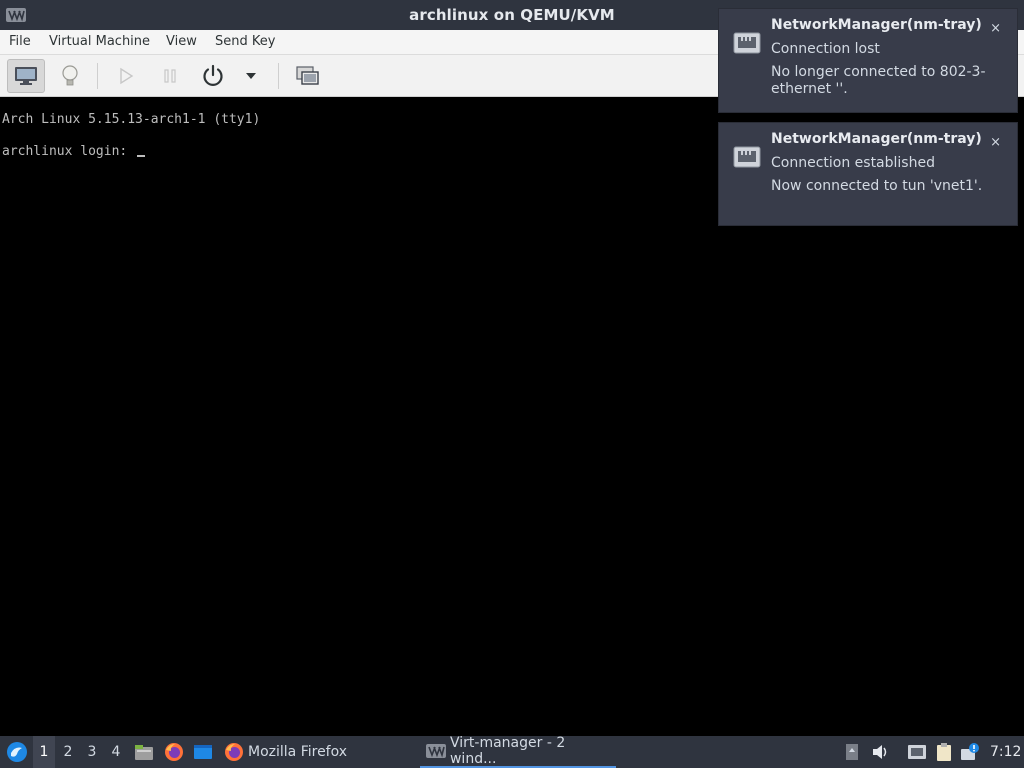 The width and height of the screenshot is (1024, 768). I want to click on workspace-1: 1, so click(44, 752).